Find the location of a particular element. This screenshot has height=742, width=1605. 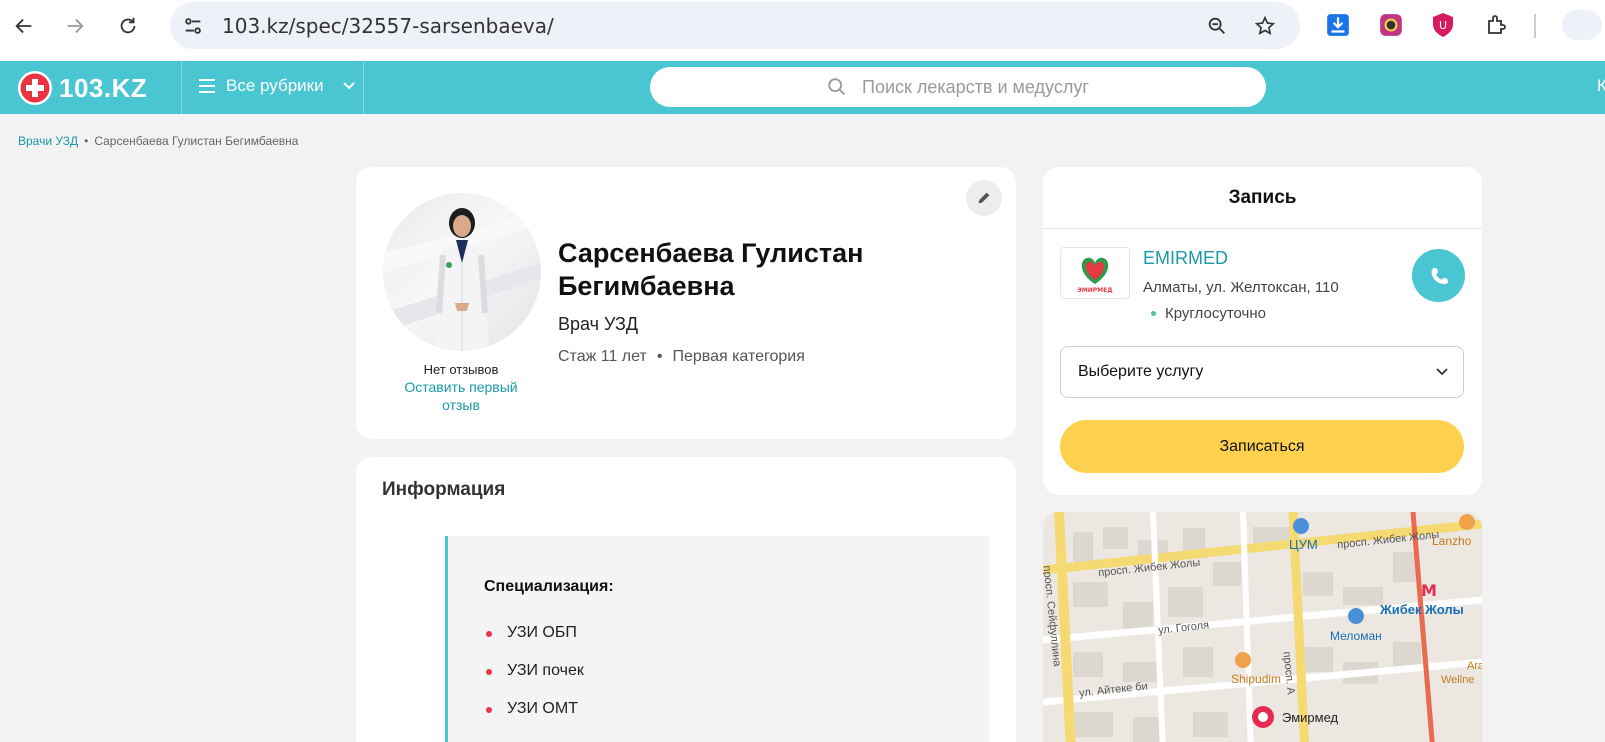

toolbar-divider is located at coordinates (1535, 26).